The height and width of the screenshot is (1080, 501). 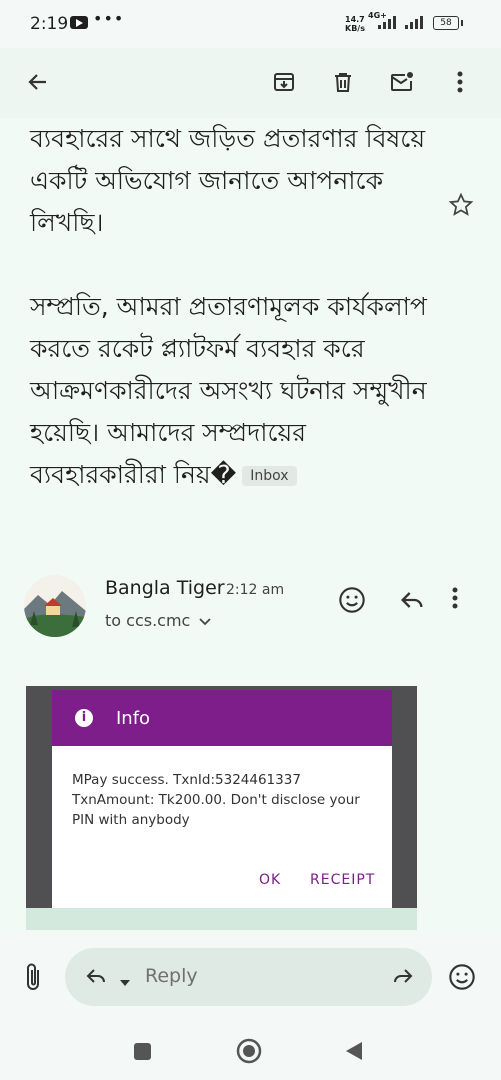 What do you see at coordinates (284, 82) in the screenshot?
I see `archive-icon` at bounding box center [284, 82].